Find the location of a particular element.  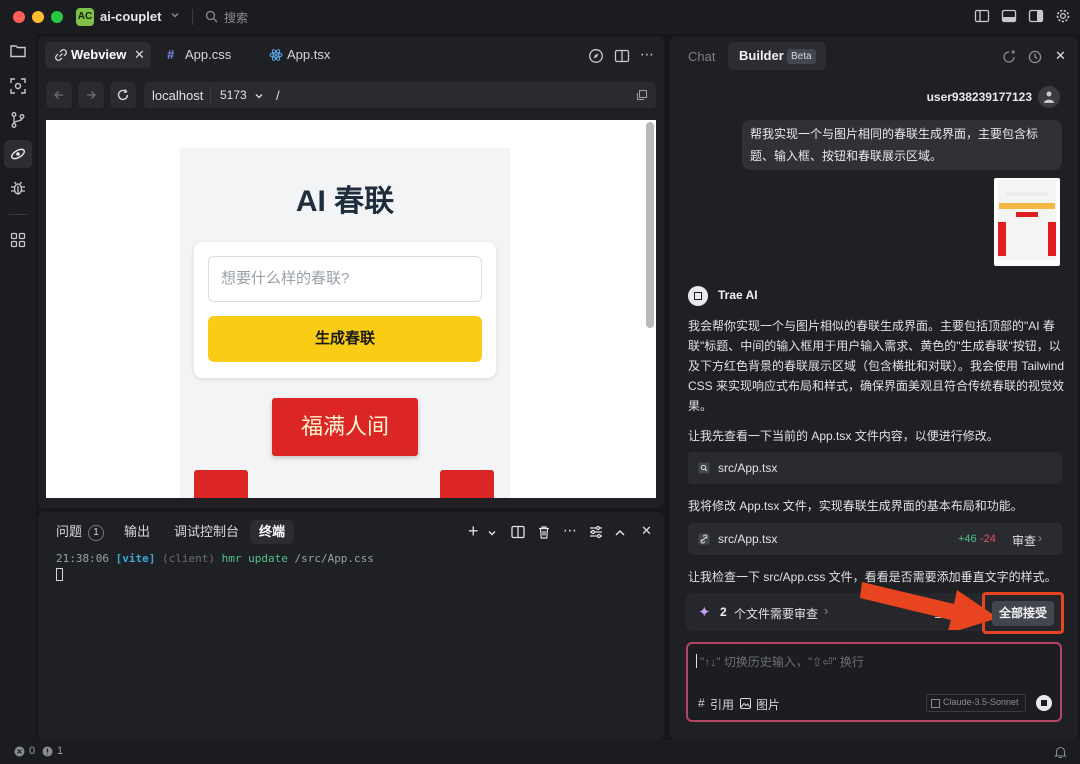

debug-bug-icon is located at coordinates (18, 188).